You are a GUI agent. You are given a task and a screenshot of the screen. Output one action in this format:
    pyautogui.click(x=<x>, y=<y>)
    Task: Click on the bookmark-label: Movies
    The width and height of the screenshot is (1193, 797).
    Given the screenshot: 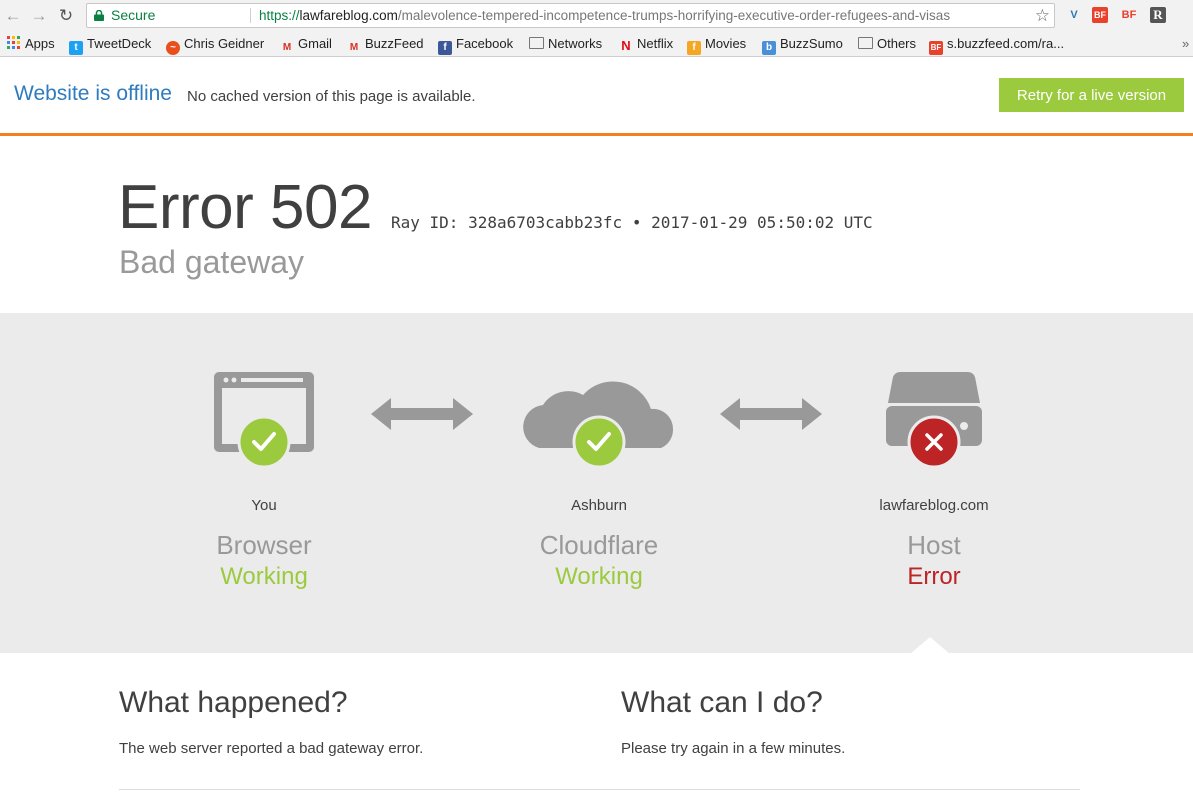 What is the action you would take?
    pyautogui.click(x=726, y=43)
    